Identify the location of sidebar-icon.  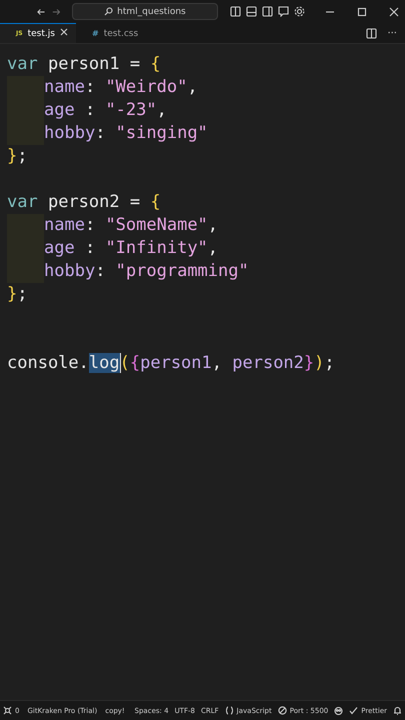
(267, 11).